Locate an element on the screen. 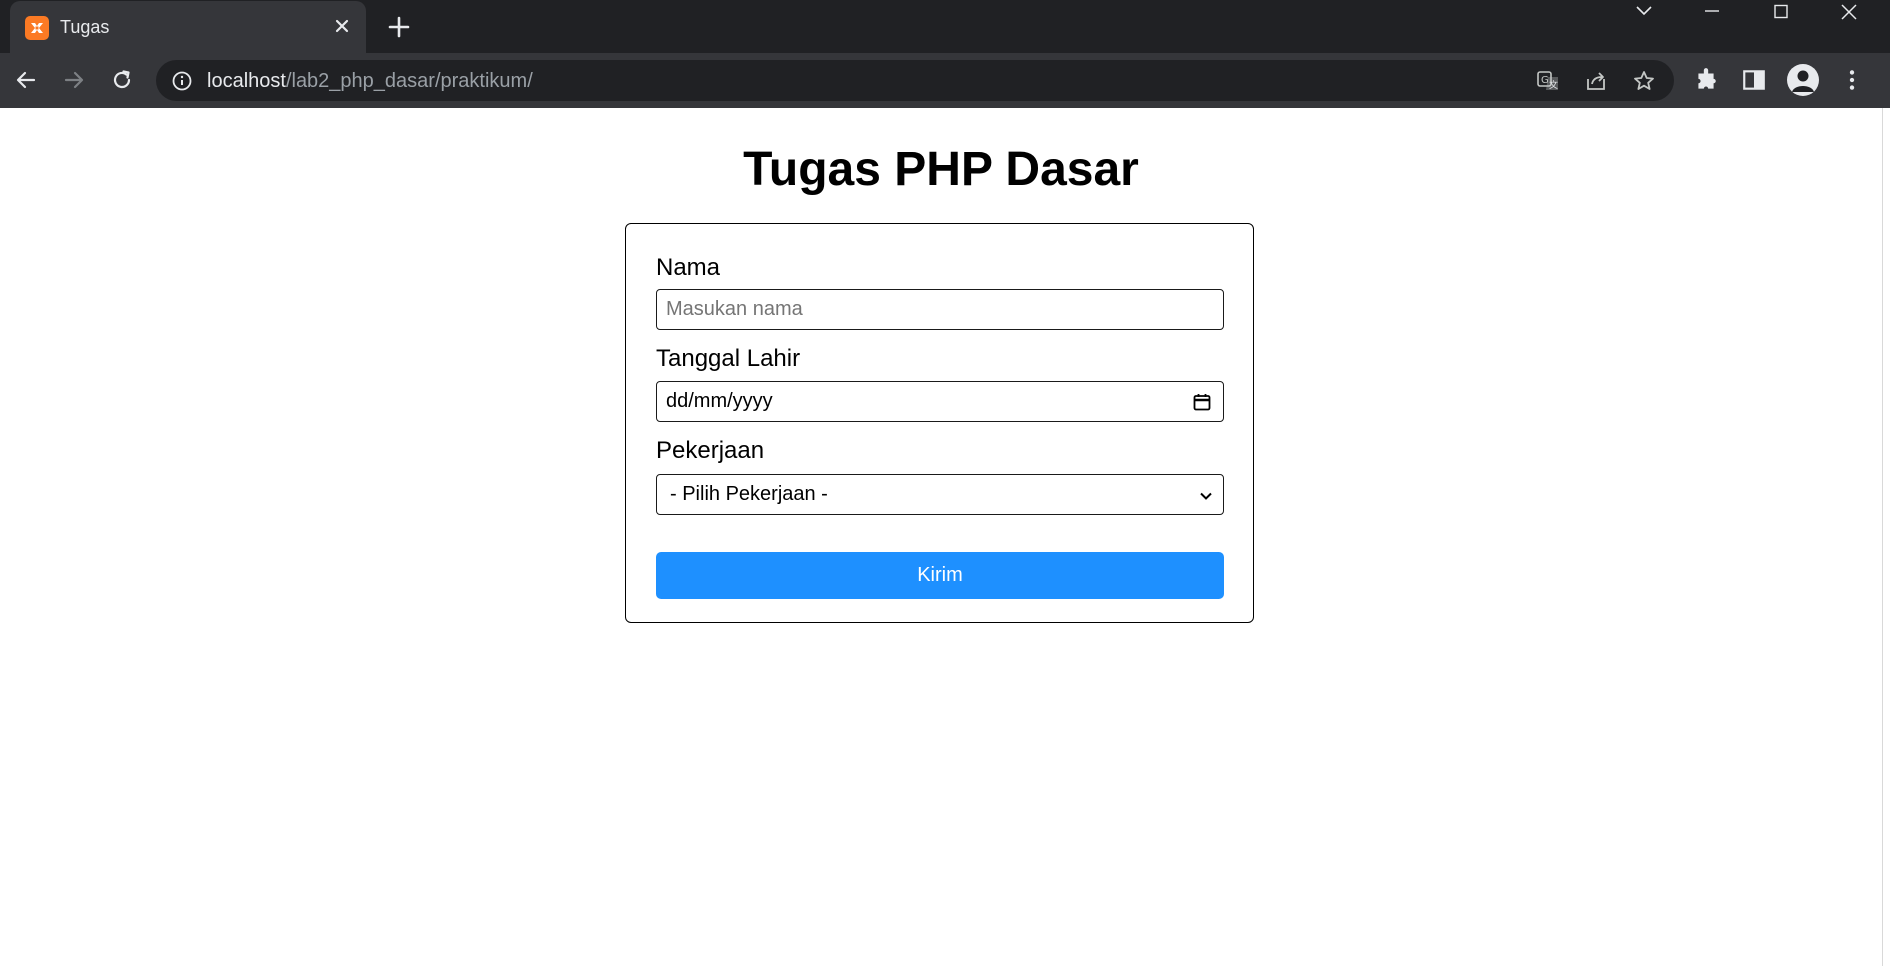  svg-text: 文 is located at coordinates (1553, 85).